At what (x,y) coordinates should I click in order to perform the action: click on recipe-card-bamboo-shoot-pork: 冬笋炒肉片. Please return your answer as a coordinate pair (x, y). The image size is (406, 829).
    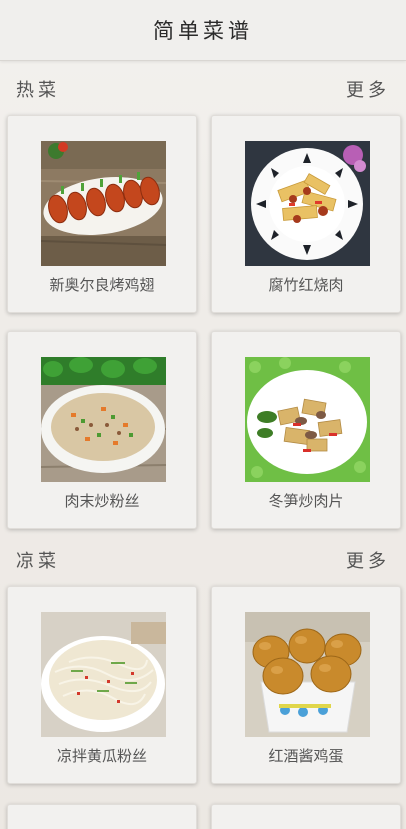
    Looking at the image, I should click on (306, 430).